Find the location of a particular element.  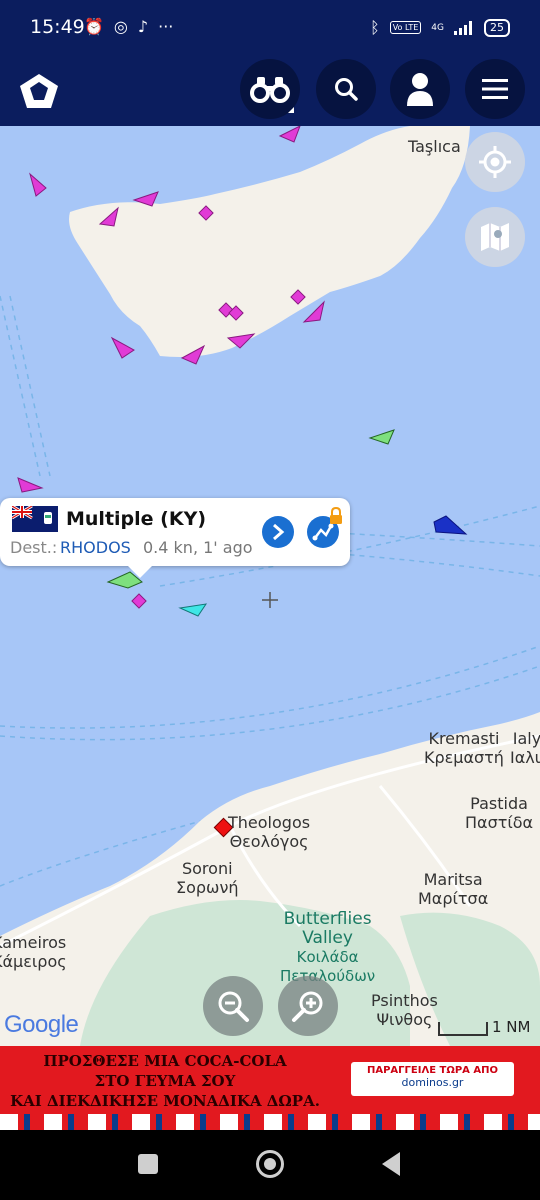

map-layers-button is located at coordinates (495, 237).